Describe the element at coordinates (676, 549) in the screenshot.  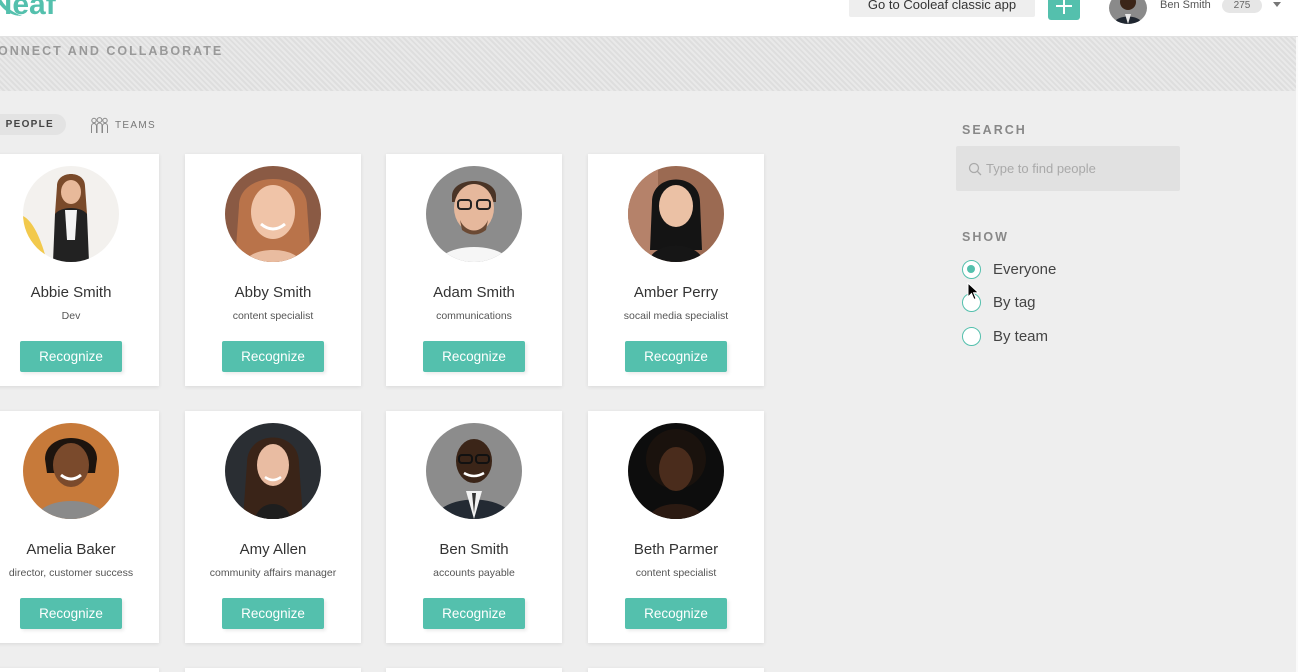
I see `person-name: Beth Parmer` at that location.